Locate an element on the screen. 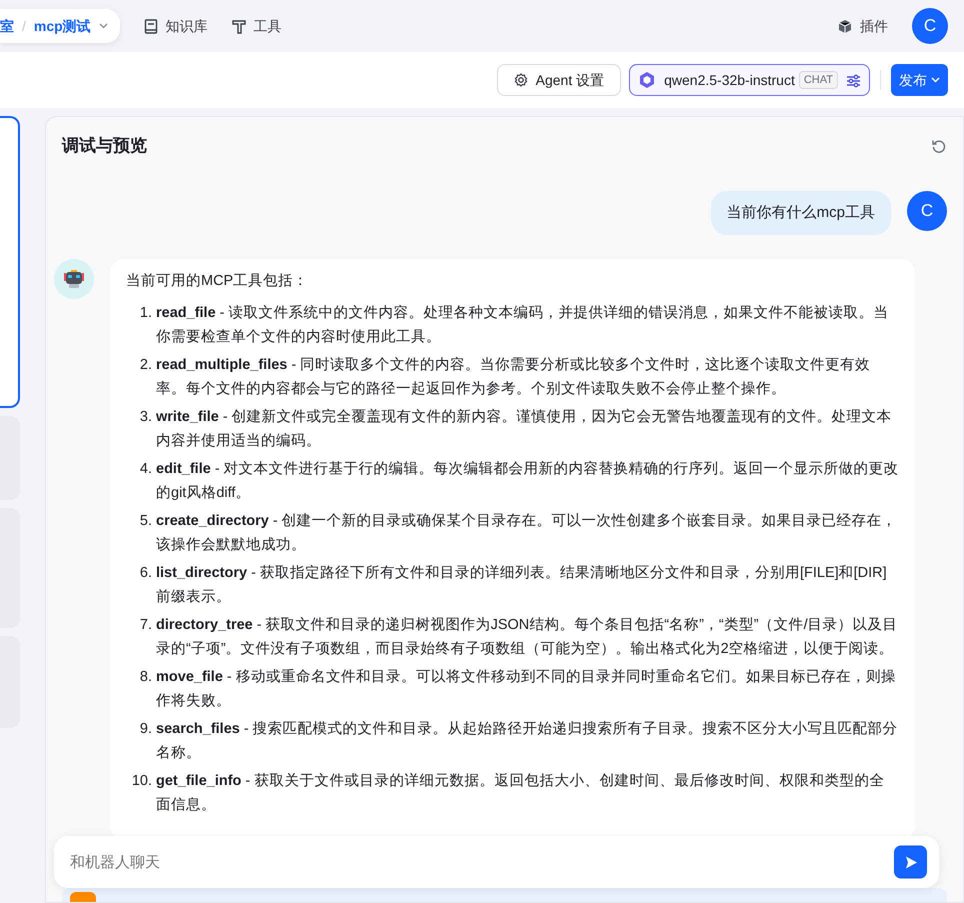 The width and height of the screenshot is (964, 903). app-icon is located at coordinates (83, 897).